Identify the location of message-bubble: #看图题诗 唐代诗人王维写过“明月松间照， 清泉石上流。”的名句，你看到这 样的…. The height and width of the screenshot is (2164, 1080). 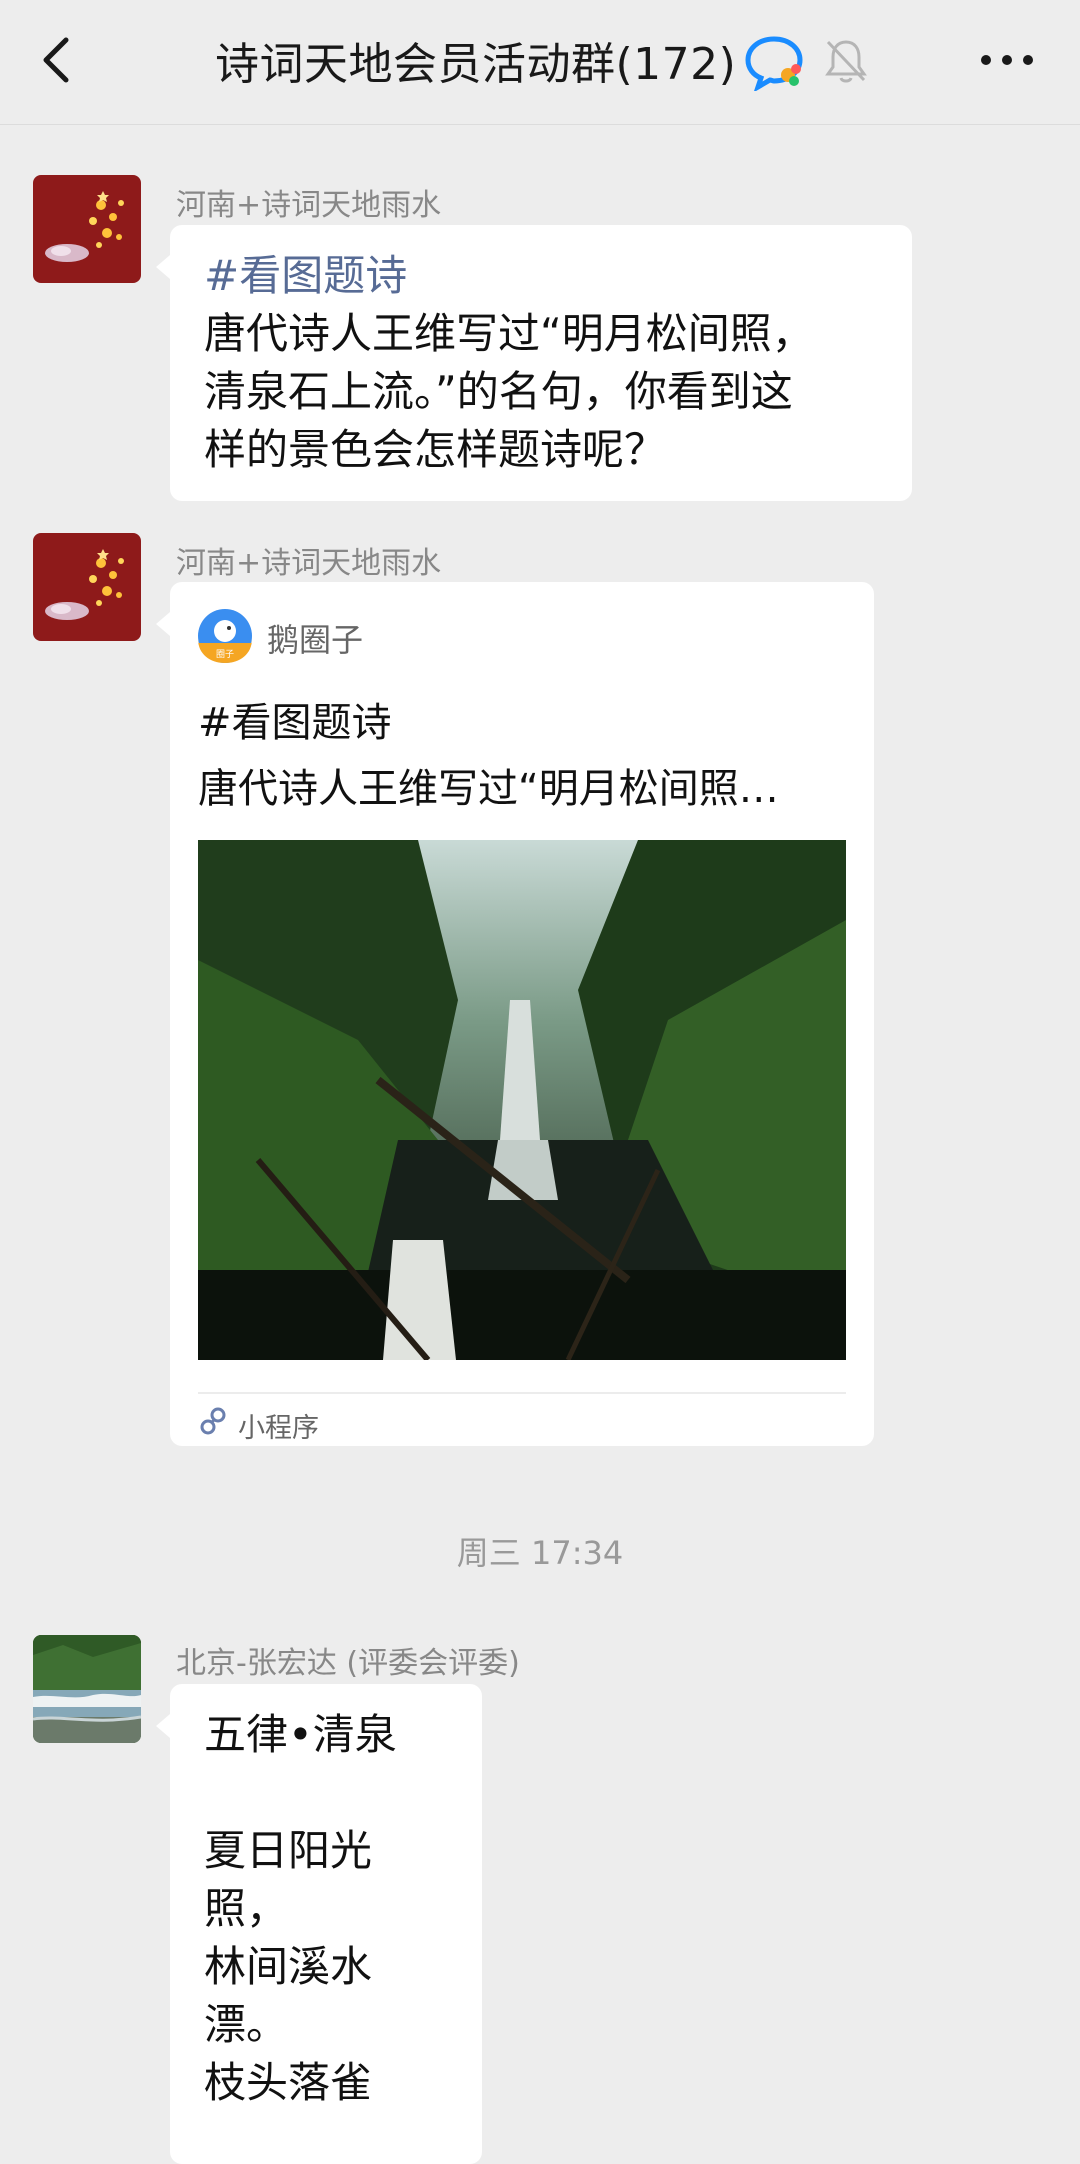
(534, 363).